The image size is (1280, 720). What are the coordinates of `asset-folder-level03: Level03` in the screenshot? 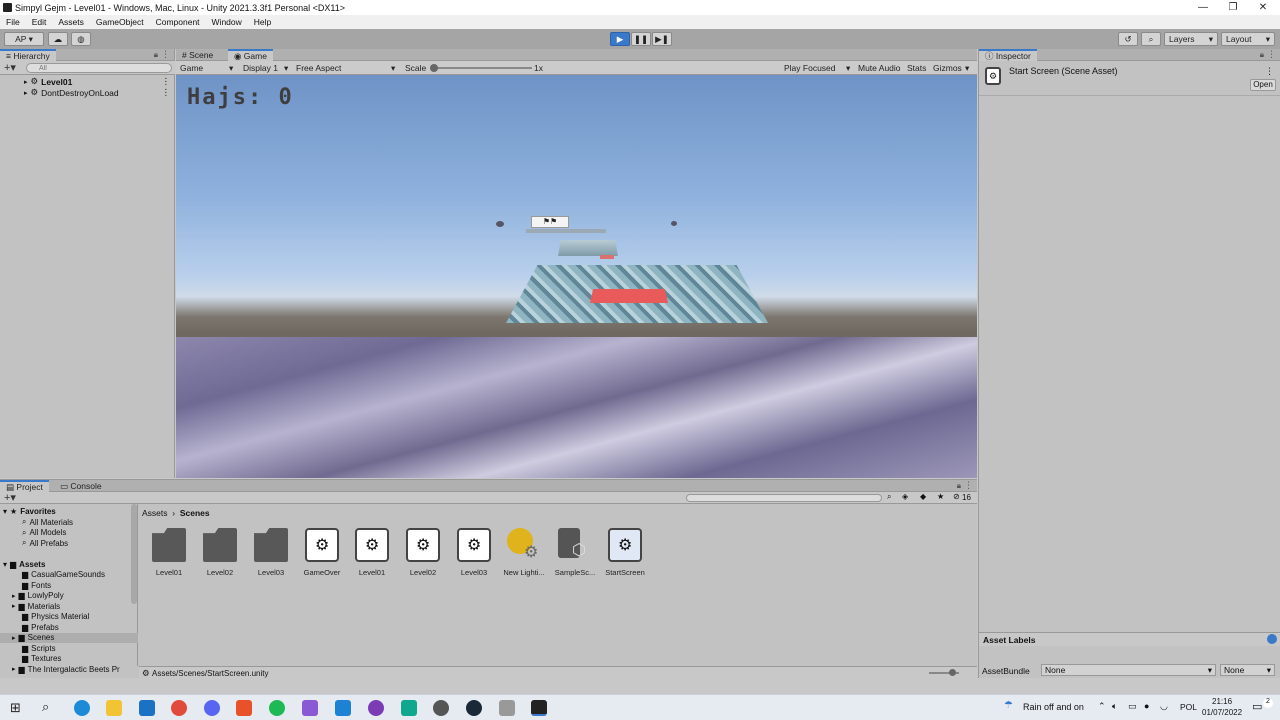 It's located at (271, 556).